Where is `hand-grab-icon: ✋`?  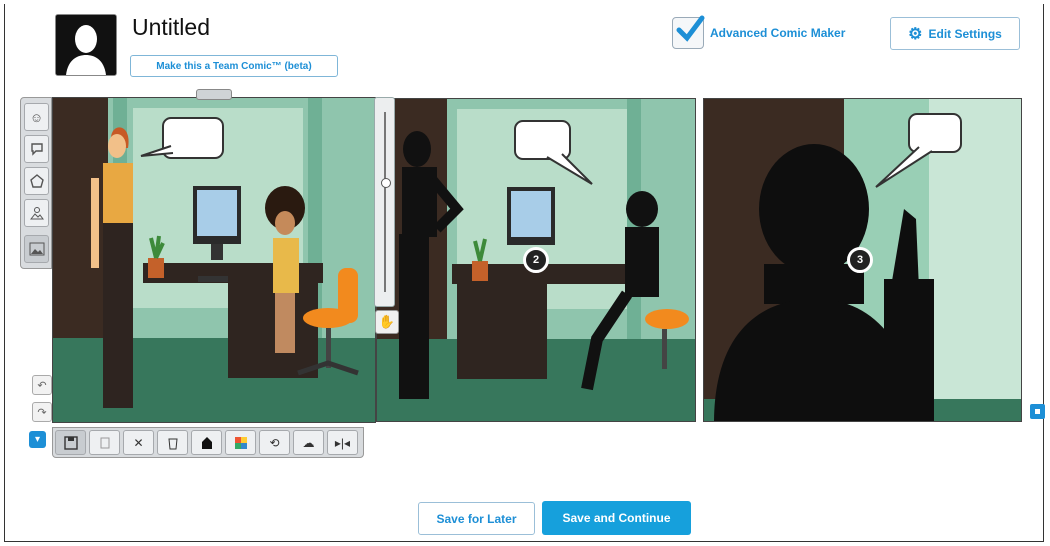 hand-grab-icon: ✋ is located at coordinates (387, 322).